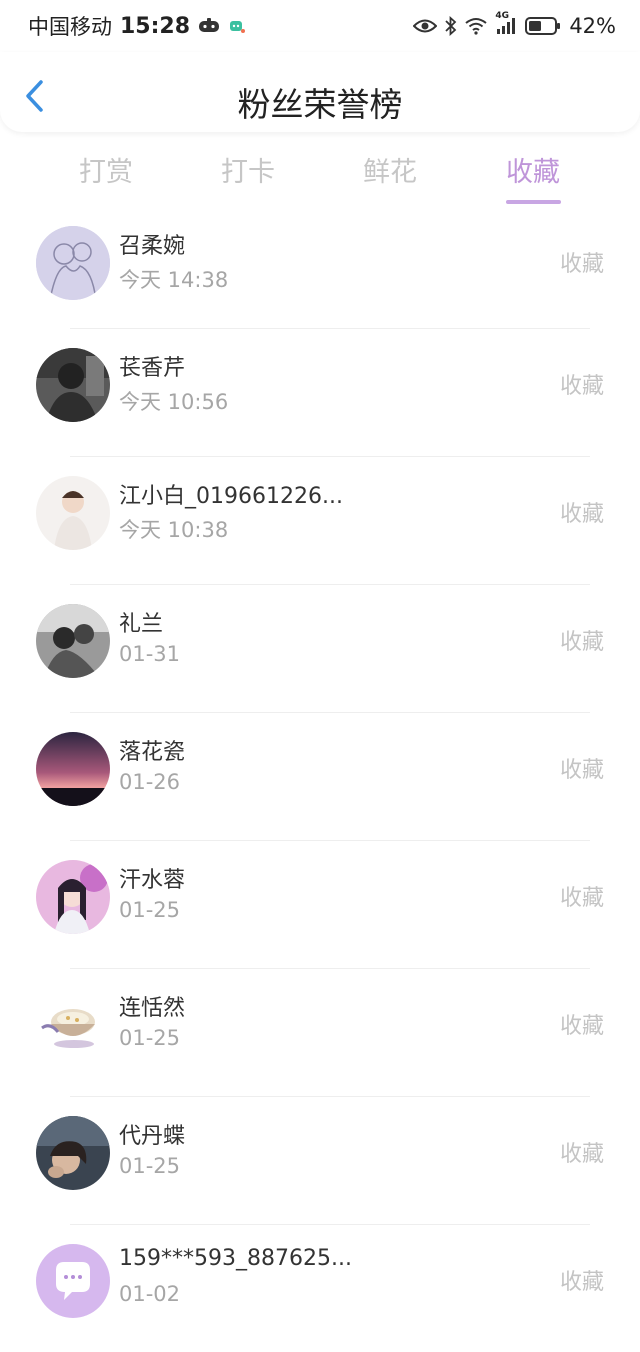 The image size is (640, 1352). I want to click on clock: 15:28, so click(155, 26).